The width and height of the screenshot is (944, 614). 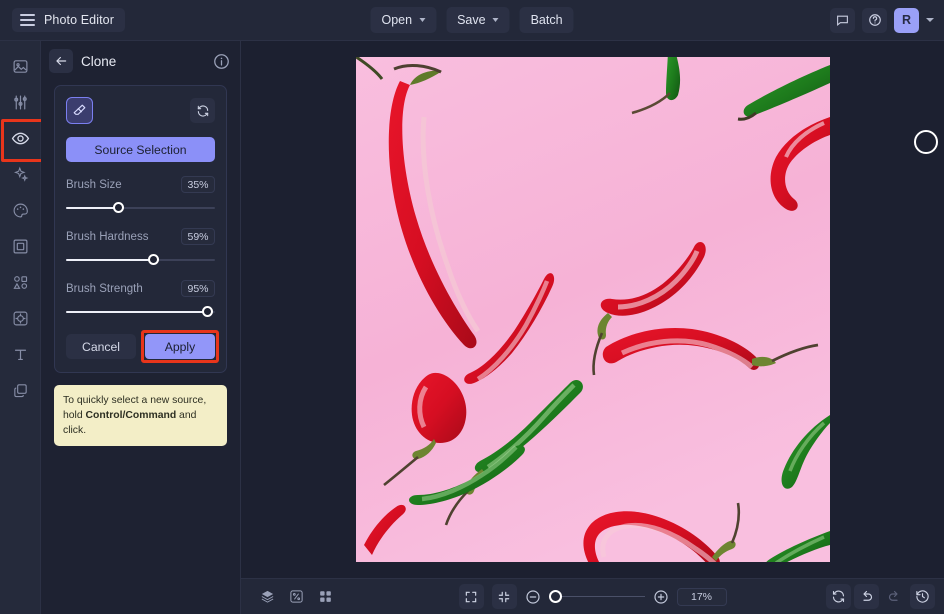 I want to click on top-center-actions: Open Save Batch, so click(x=472, y=20).